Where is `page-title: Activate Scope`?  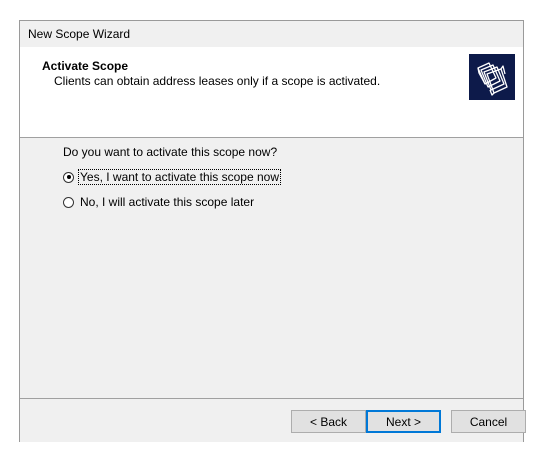
page-title: Activate Scope is located at coordinates (85, 66).